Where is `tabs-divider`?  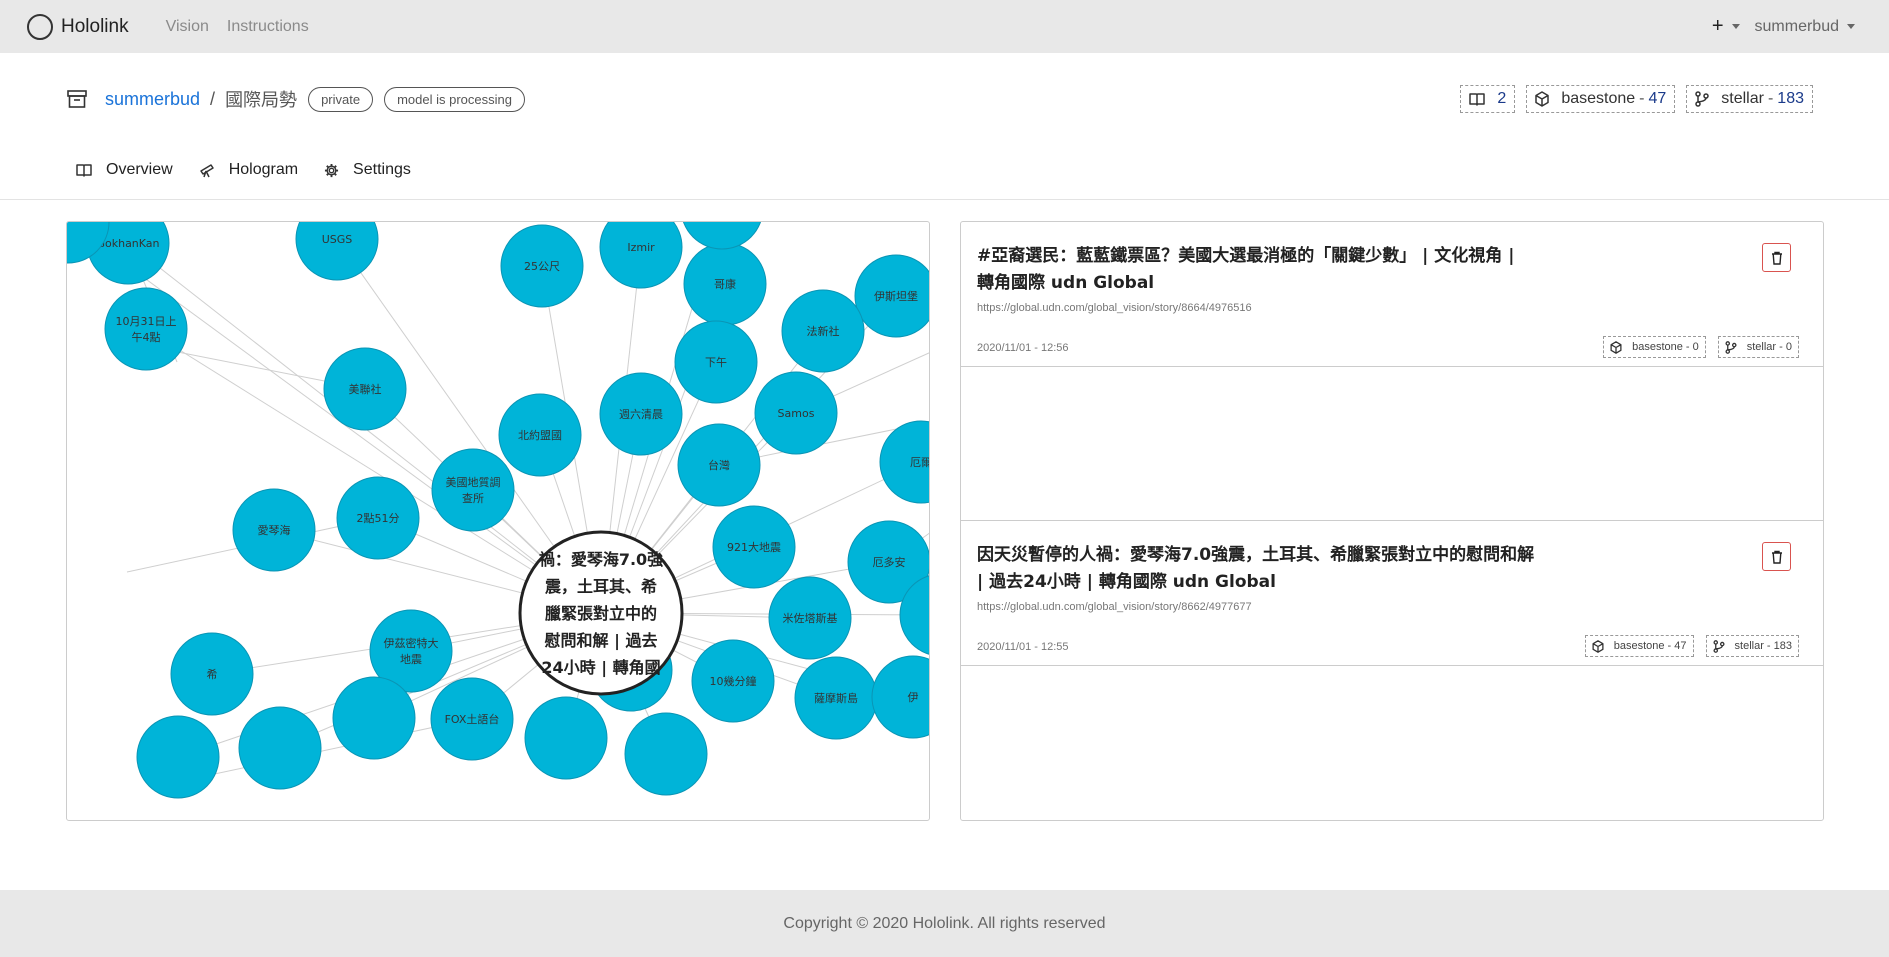
tabs-divider is located at coordinates (944, 199).